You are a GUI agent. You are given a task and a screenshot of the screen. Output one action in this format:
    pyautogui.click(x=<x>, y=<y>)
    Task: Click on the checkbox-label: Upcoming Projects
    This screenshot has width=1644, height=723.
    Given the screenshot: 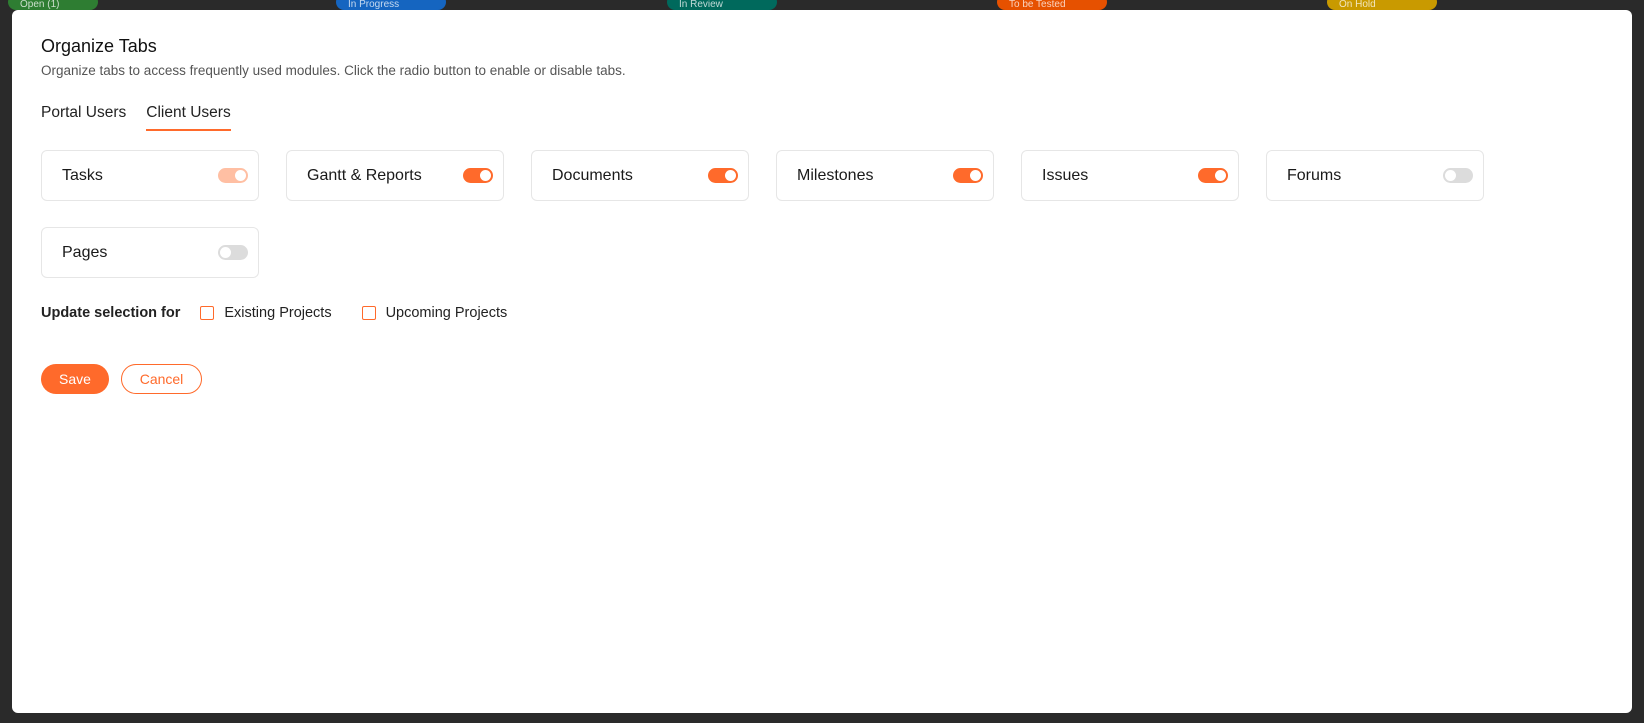 What is the action you would take?
    pyautogui.click(x=446, y=313)
    